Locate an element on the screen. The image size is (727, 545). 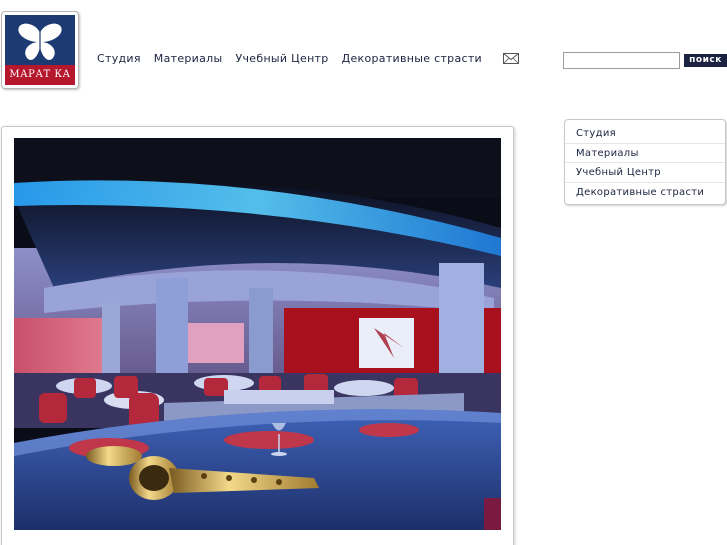
side-menu-item-training-center: Учебный Центр is located at coordinates (645, 173).